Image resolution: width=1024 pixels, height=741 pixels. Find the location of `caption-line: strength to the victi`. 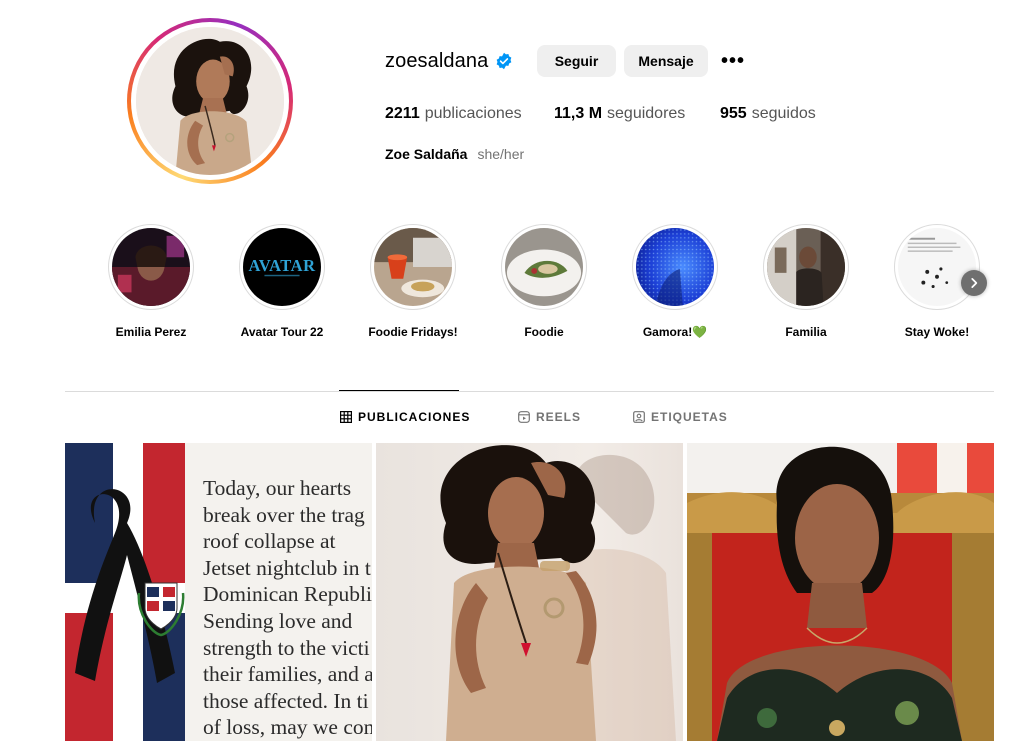

caption-line: strength to the victi is located at coordinates (286, 647).